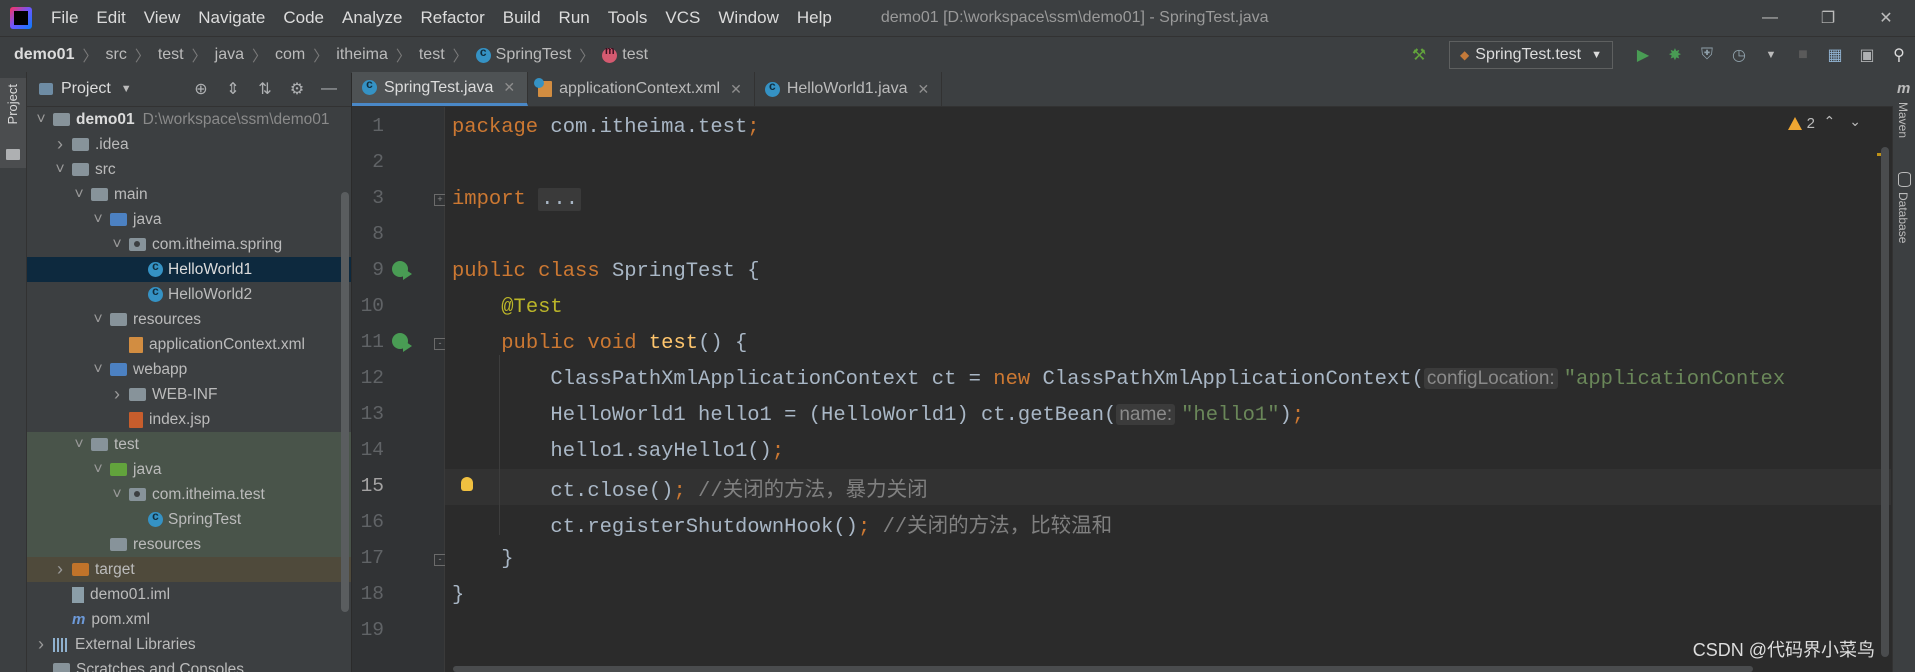 The width and height of the screenshot is (1915, 672). I want to click on tree-item: index.jsp, so click(189, 419).